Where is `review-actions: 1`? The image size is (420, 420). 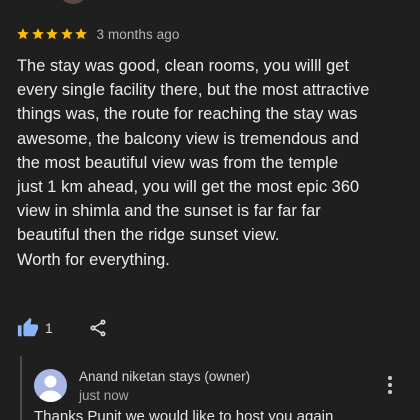 review-actions: 1 is located at coordinates (63, 328).